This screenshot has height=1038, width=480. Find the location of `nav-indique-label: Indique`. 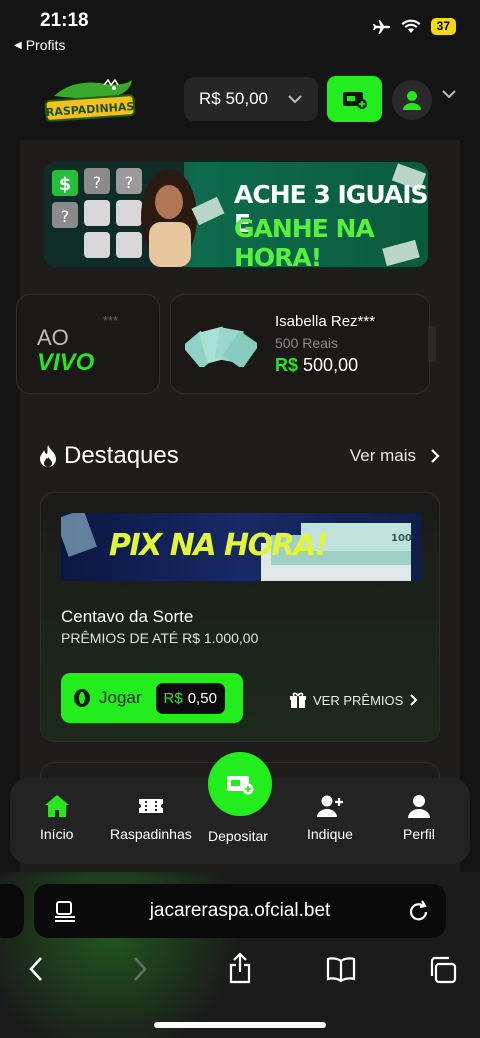

nav-indique-label: Indique is located at coordinates (330, 834).